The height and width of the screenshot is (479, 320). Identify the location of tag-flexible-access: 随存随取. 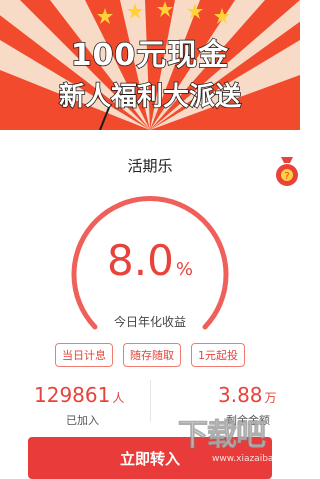
(152, 355).